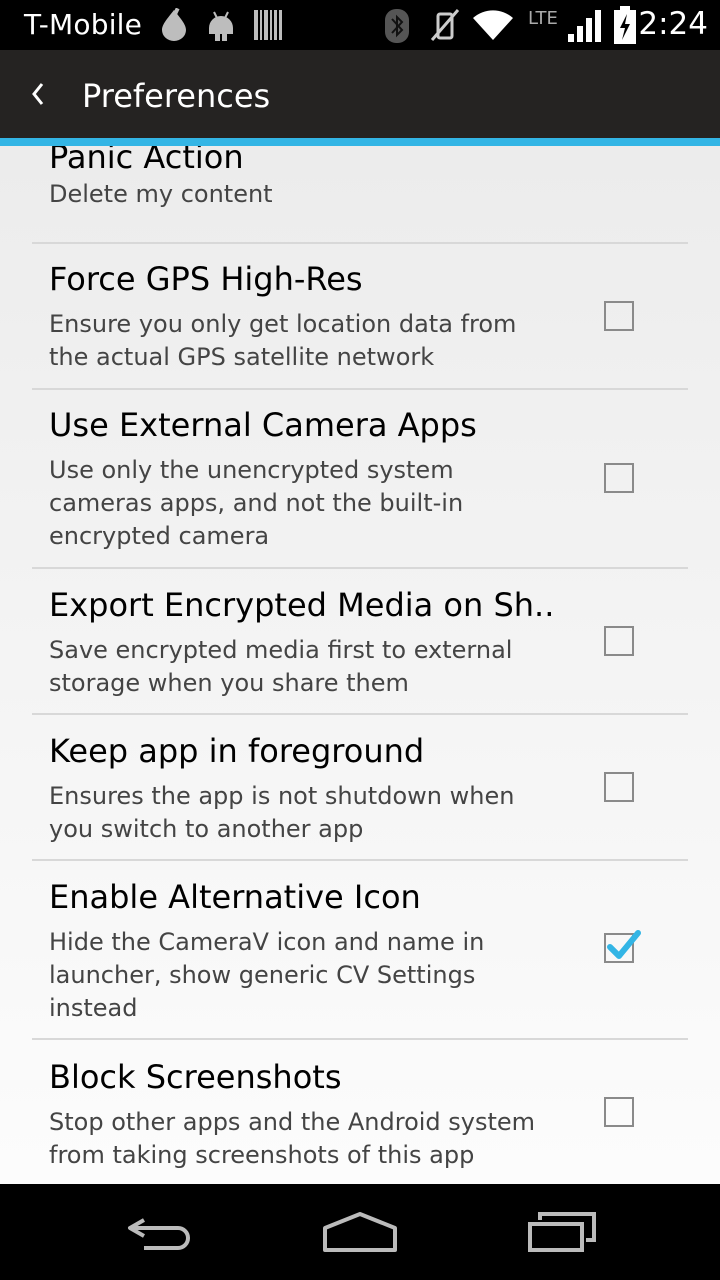 This screenshot has width=720, height=1280. What do you see at coordinates (221, 26) in the screenshot?
I see `android-notification-icon` at bounding box center [221, 26].